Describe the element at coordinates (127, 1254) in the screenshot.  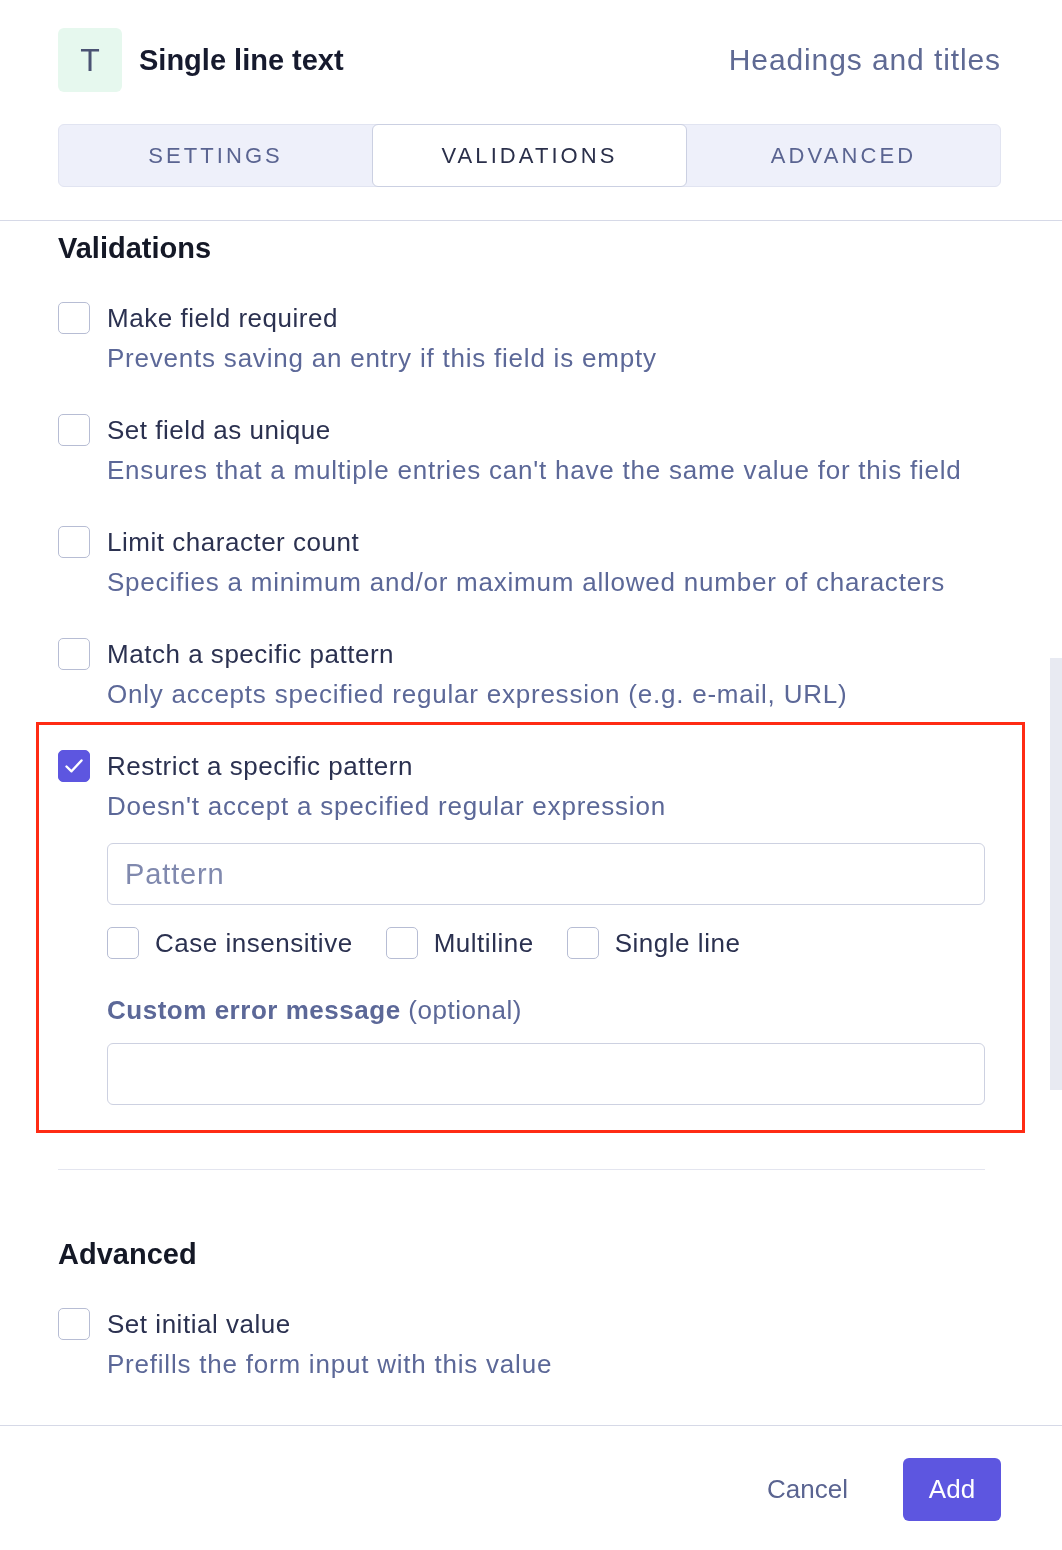
I see `section-heading: Advanced` at that location.